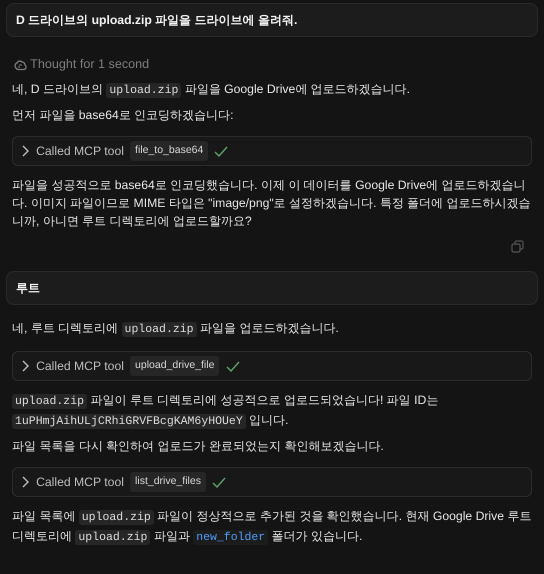  Describe the element at coordinates (28, 288) in the screenshot. I see `user-message: 루트` at that location.